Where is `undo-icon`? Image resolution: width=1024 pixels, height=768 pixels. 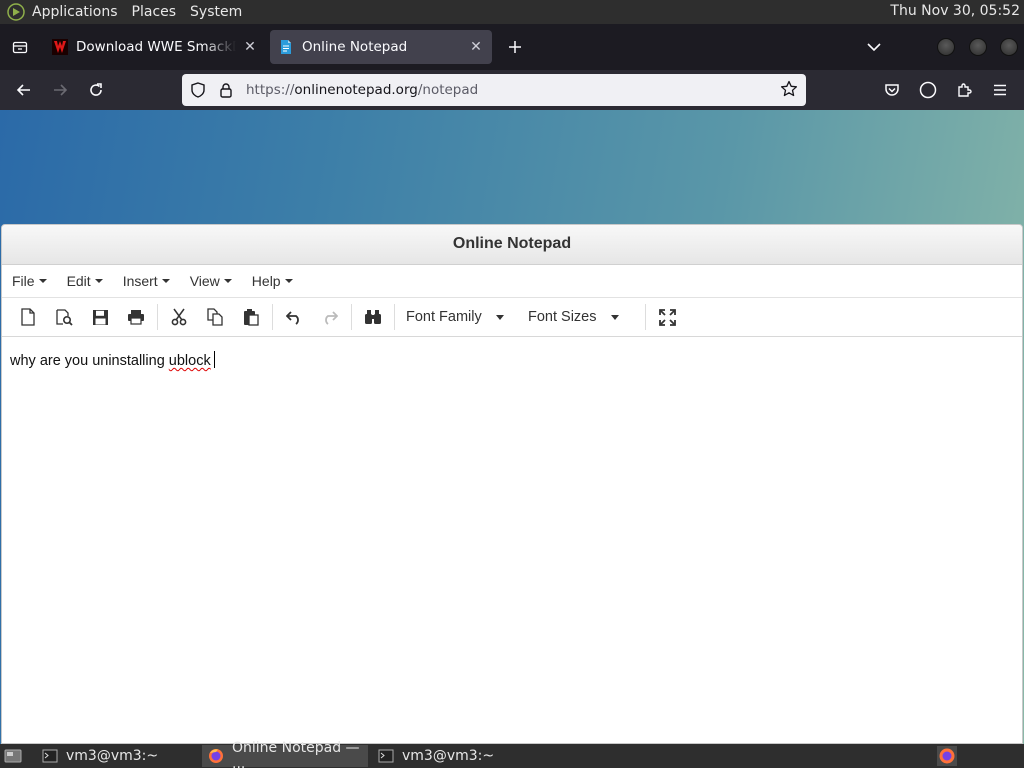
undo-icon is located at coordinates (292, 318).